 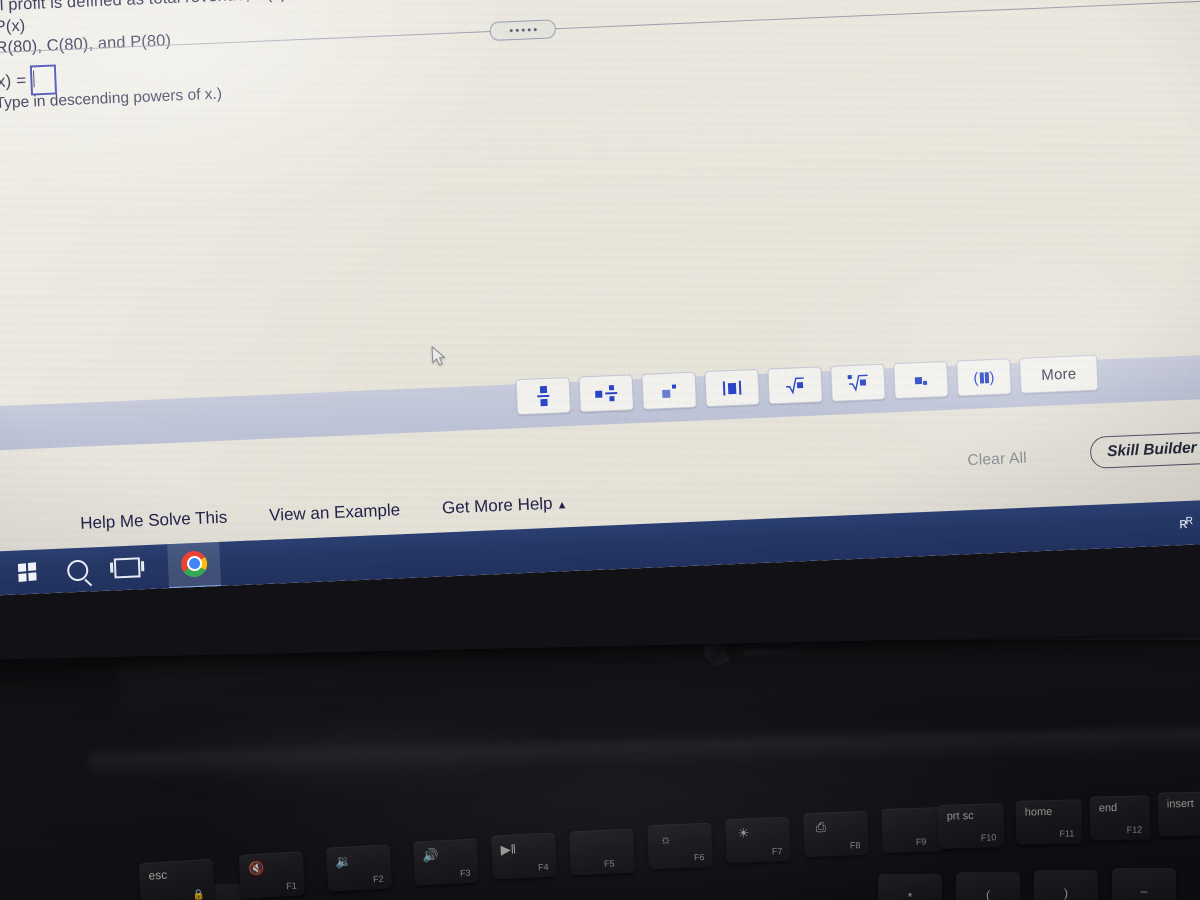 What do you see at coordinates (1186, 523) in the screenshot?
I see `people-tray-icon: ʀᴿ` at bounding box center [1186, 523].